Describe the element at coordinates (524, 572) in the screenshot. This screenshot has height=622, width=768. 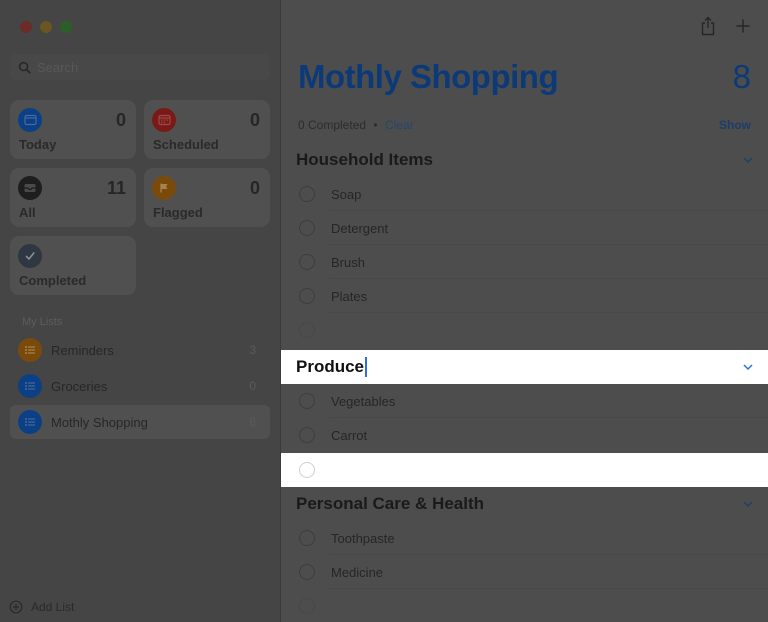
I see `reminder-item: Medicine` at that location.